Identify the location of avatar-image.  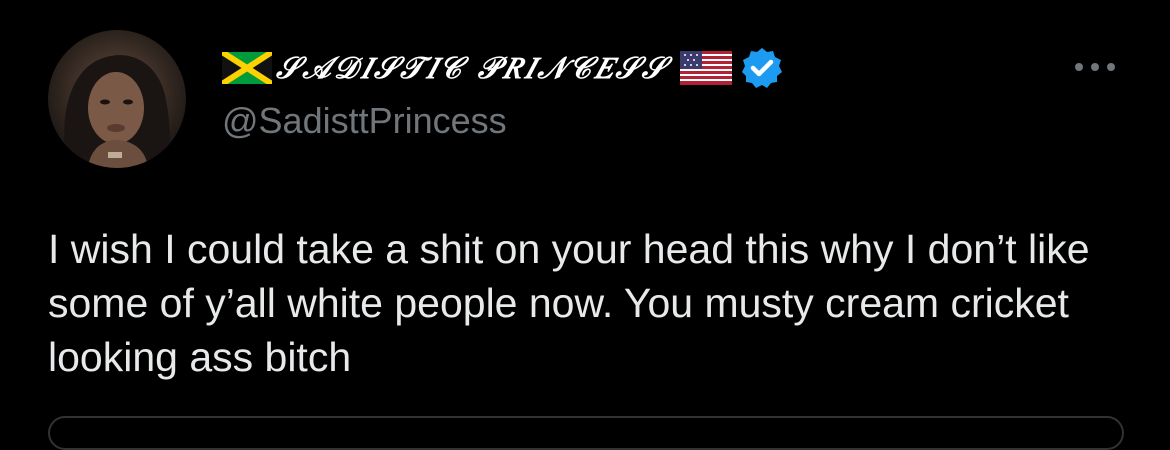
(119, 111).